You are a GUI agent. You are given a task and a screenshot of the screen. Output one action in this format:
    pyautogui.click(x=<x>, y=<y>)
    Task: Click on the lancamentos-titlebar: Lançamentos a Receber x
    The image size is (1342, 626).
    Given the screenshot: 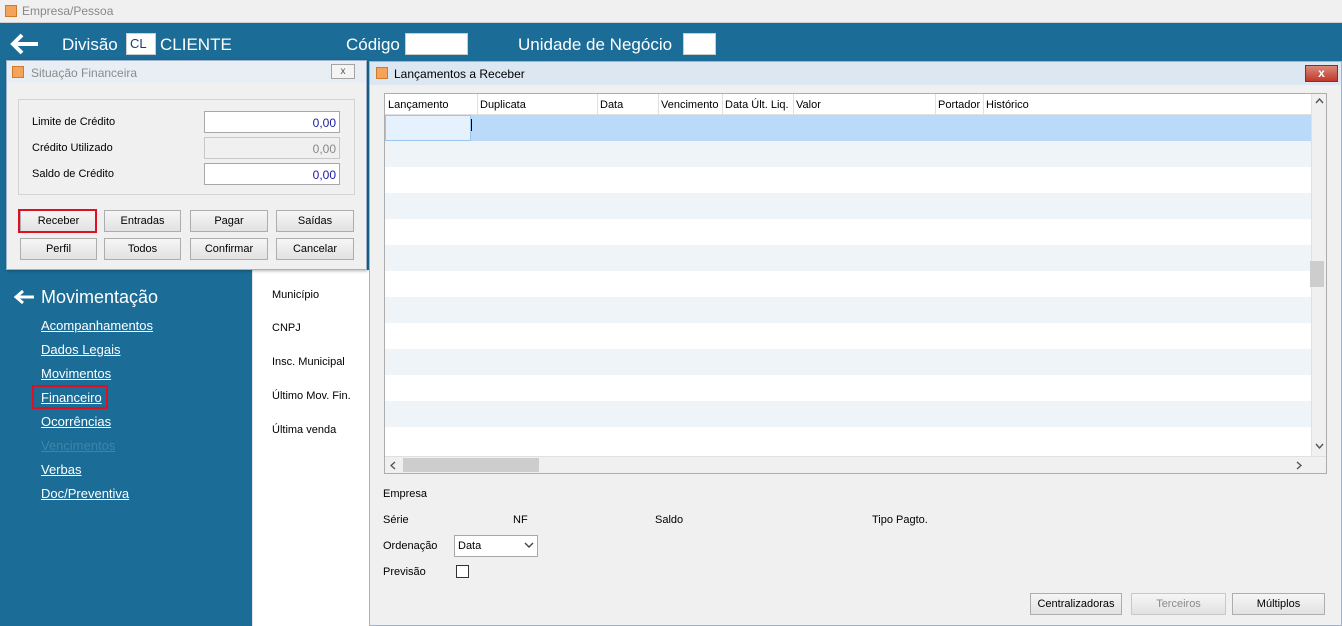 What is the action you would take?
    pyautogui.click(x=855, y=73)
    